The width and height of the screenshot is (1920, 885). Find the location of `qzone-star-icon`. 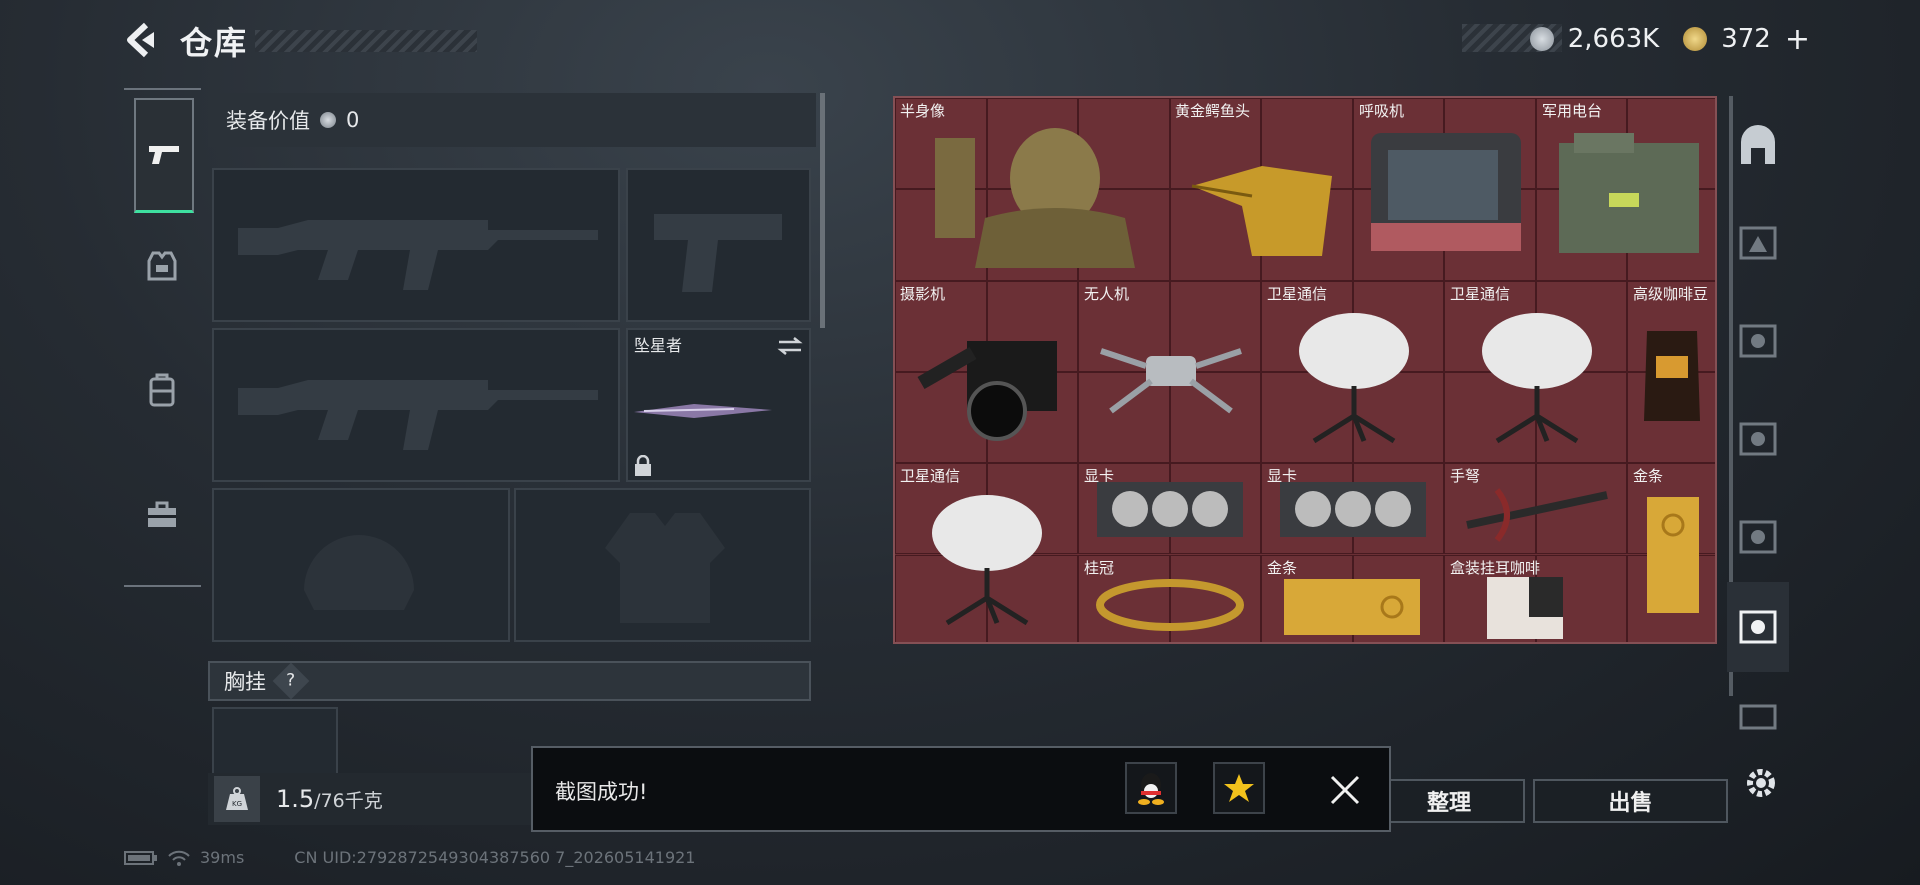

qzone-star-icon is located at coordinates (1239, 788).